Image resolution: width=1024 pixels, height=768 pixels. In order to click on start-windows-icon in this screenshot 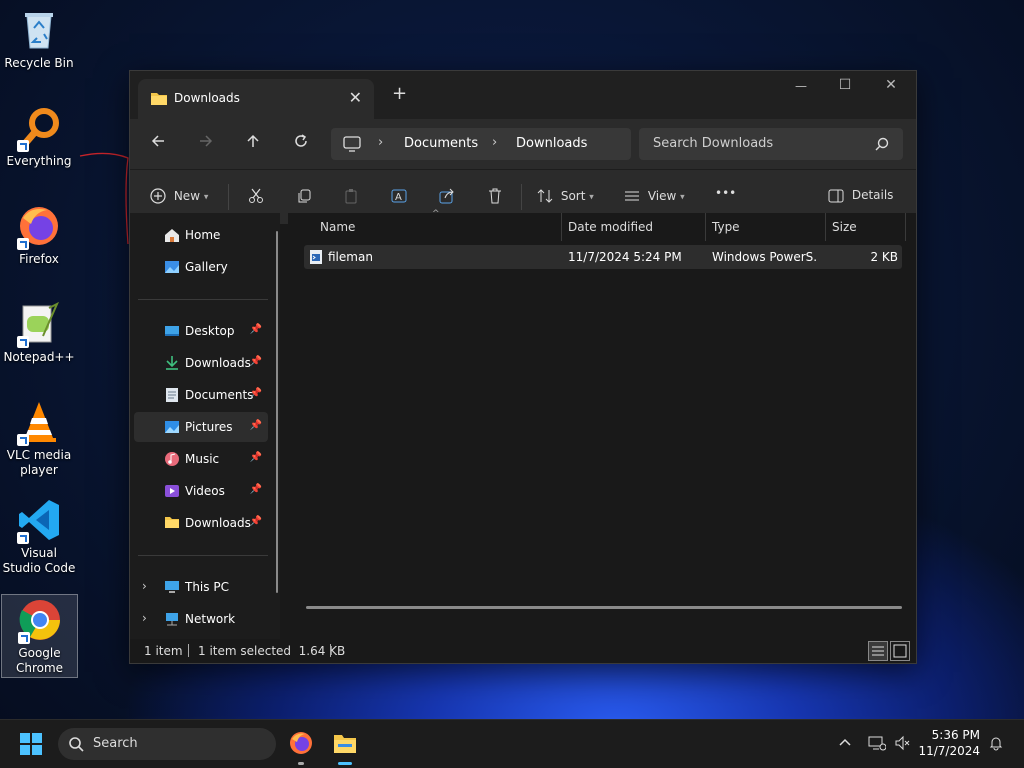, I will do `click(31, 745)`.